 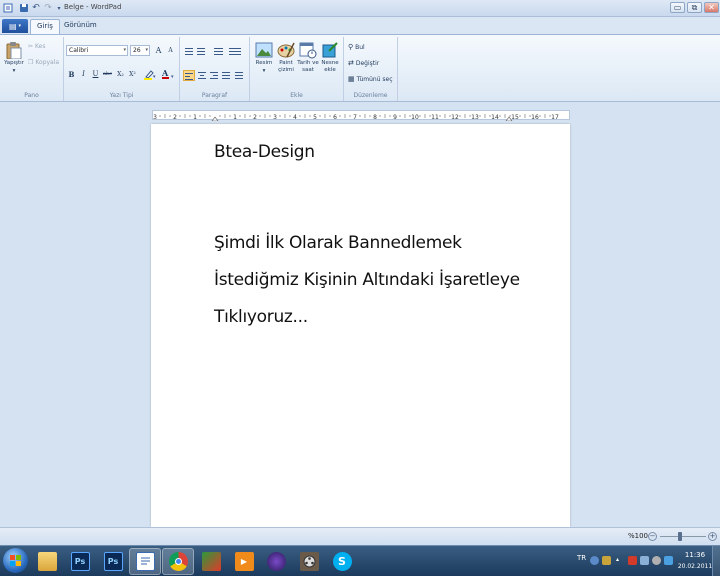 What do you see at coordinates (716, 561) in the screenshot?
I see `show-desktop-button` at bounding box center [716, 561].